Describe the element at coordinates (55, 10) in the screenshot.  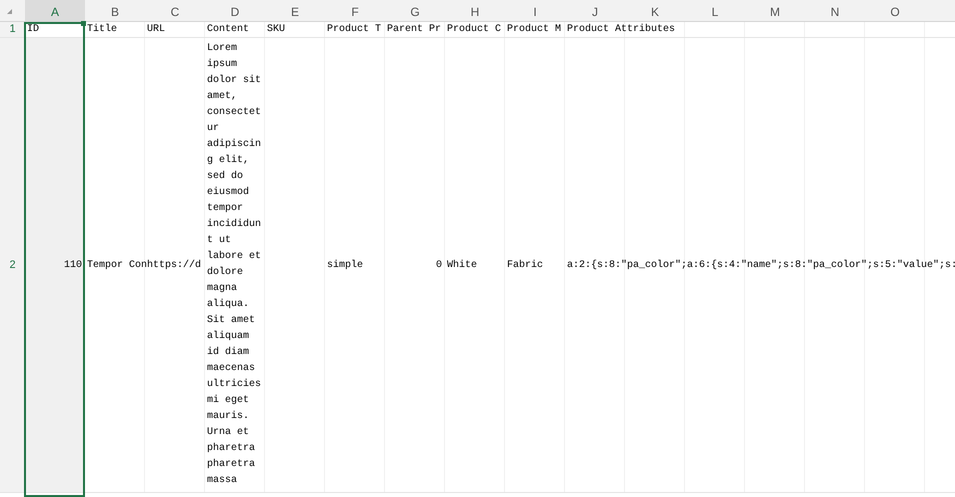
I see `column-header: A` at that location.